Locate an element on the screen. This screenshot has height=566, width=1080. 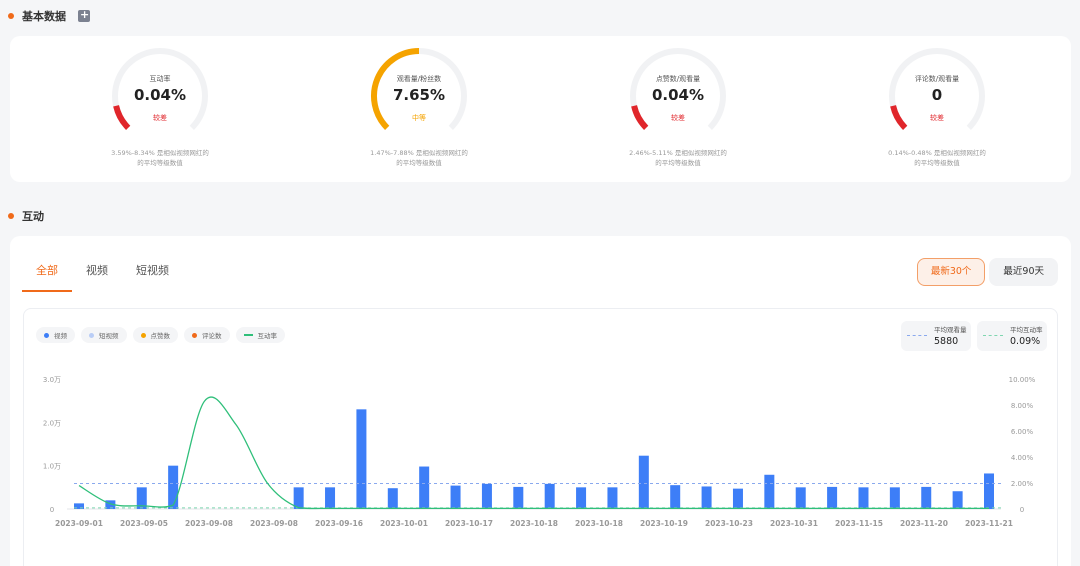
right-tick-label: 0 is located at coordinates (1022, 510).